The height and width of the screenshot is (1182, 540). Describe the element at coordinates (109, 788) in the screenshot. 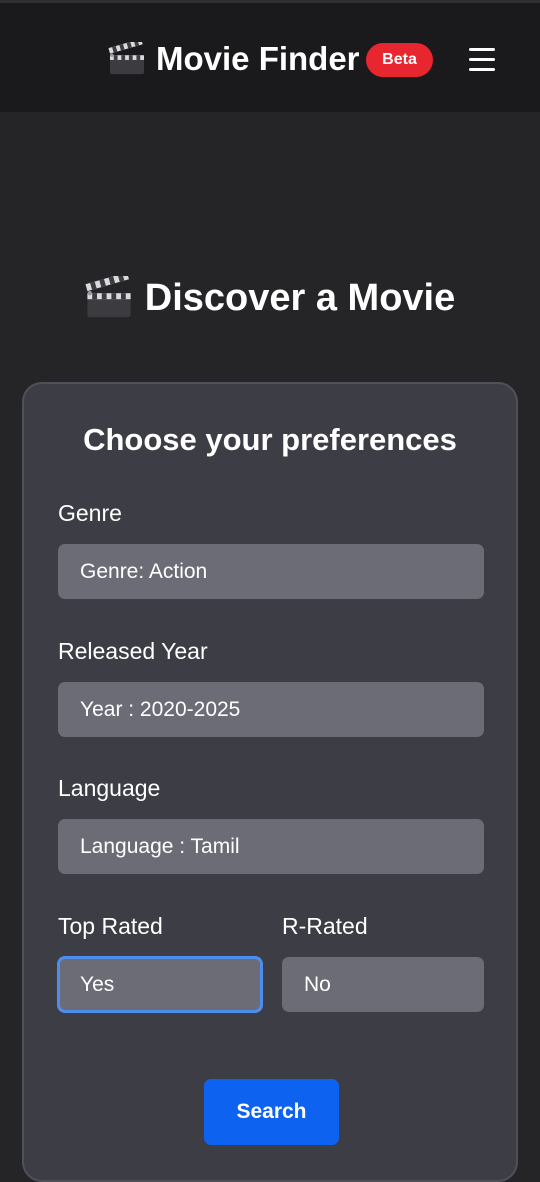

I see `language-label: Language` at that location.